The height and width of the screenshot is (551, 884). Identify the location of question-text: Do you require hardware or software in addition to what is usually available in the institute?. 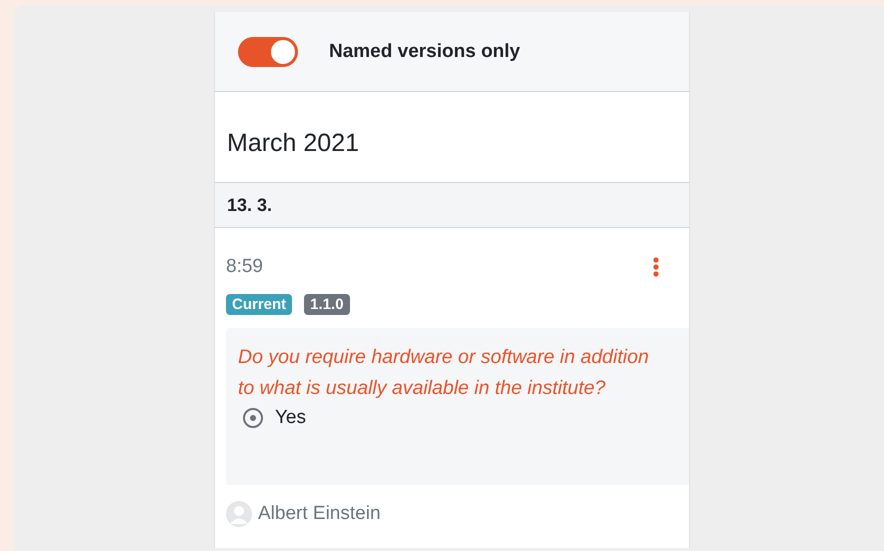
(444, 373).